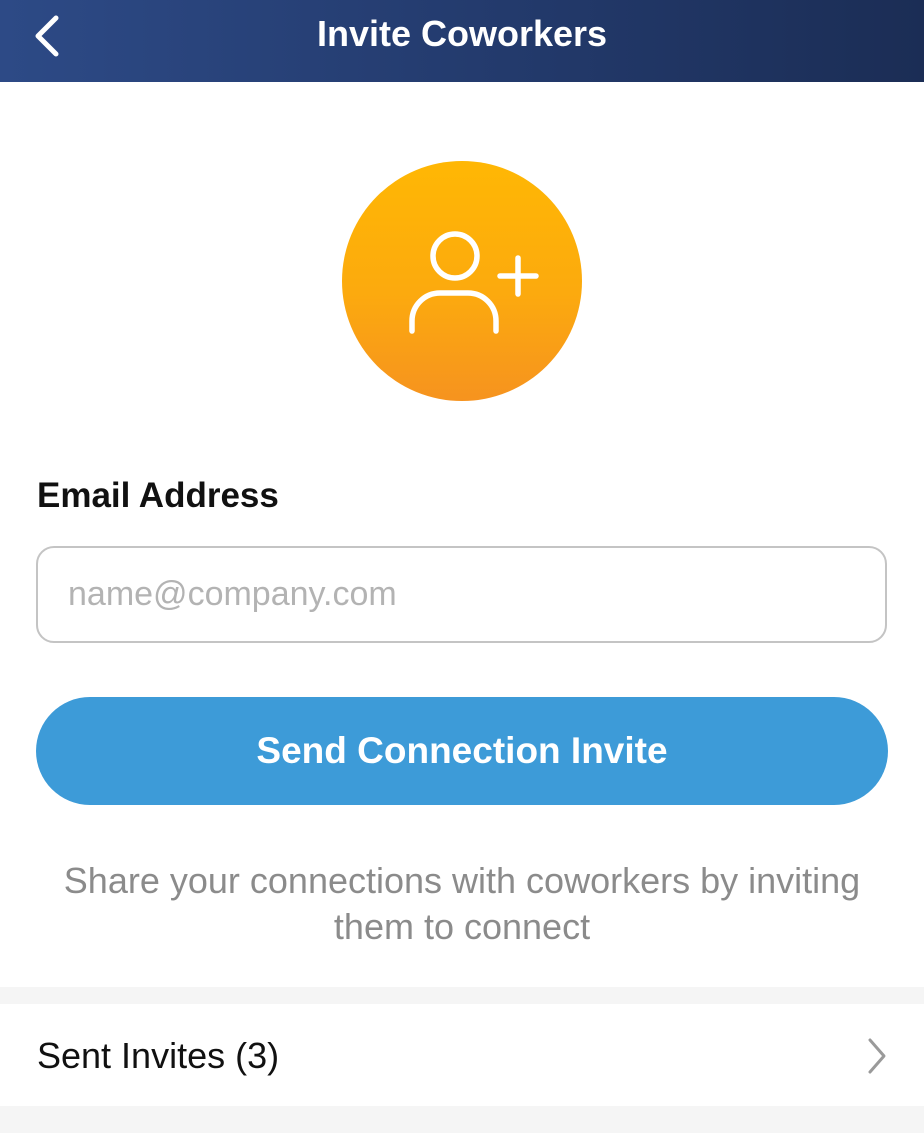 This screenshot has height=1133, width=924. I want to click on sent-invites-label: Sent Invites (3), so click(158, 1055).